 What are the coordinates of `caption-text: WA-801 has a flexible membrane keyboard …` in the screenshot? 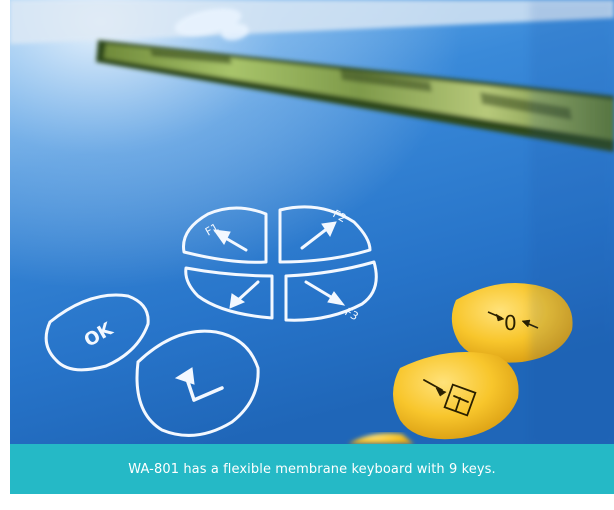 It's located at (312, 469).